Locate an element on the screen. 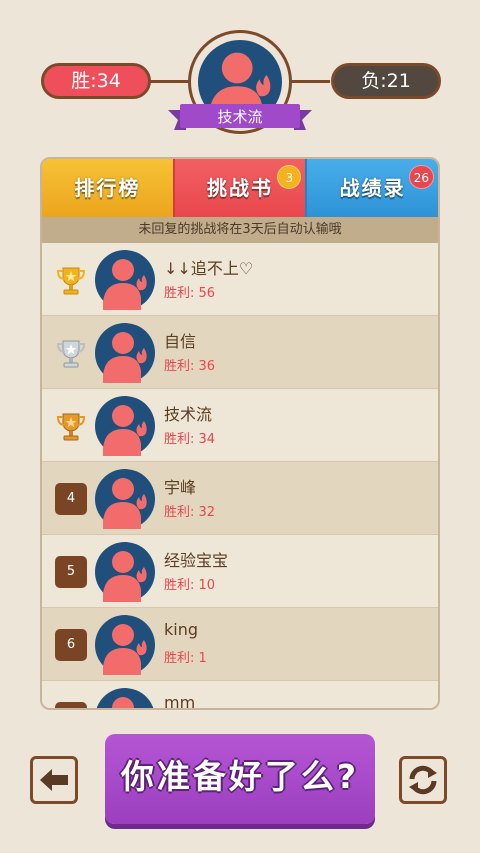 The image size is (480, 853). leaderboard-row: 6 king 胜利: 1 is located at coordinates (240, 644).